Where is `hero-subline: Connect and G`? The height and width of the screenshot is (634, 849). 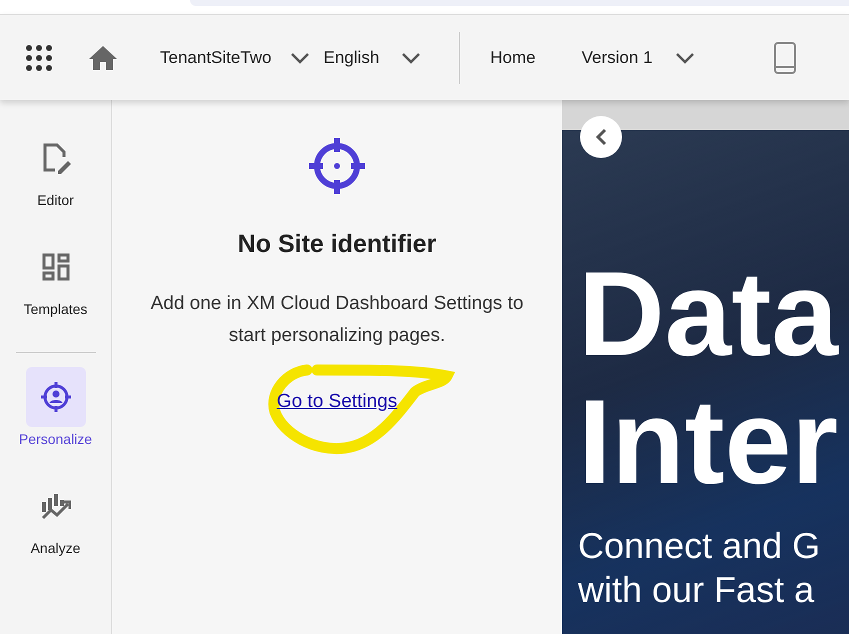
hero-subline: Connect and G is located at coordinates (699, 546).